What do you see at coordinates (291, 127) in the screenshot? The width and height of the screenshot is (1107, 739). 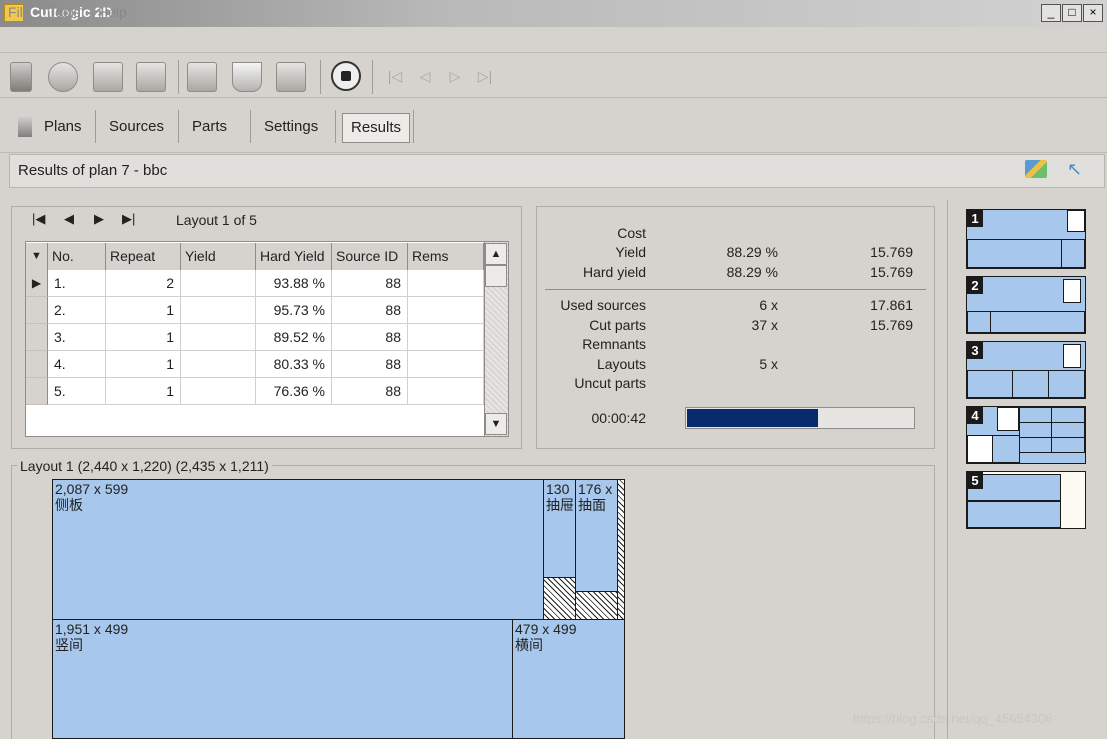 I see `tab-settings: Settings` at bounding box center [291, 127].